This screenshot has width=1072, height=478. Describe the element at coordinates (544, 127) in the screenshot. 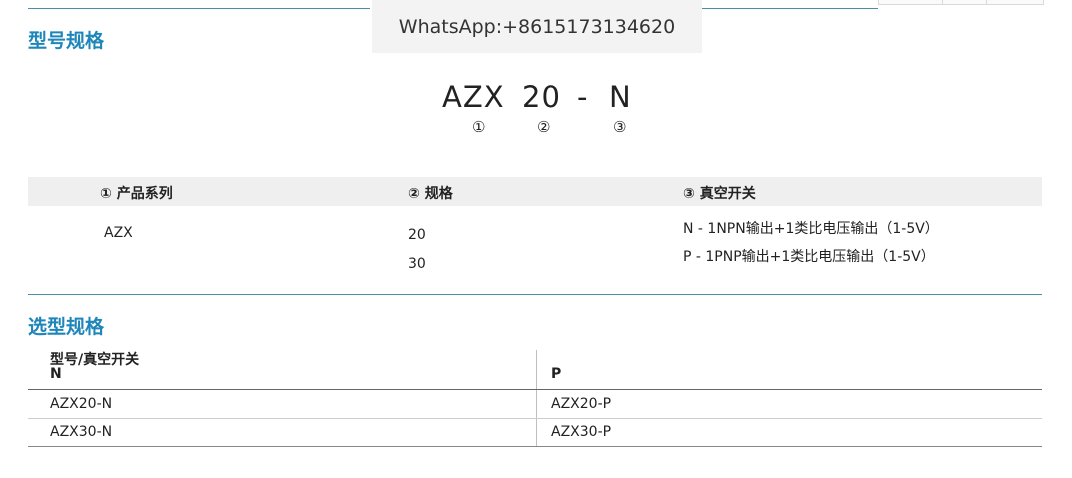

I see `model-code-marker: ②` at that location.